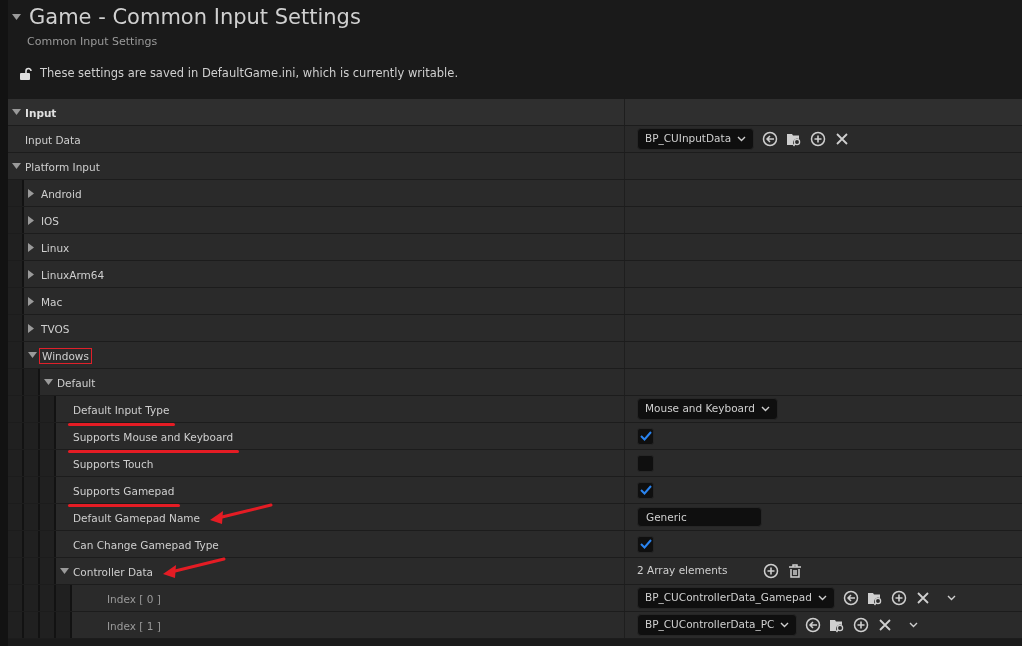 The image size is (1022, 646). Describe the element at coordinates (52, 302) in the screenshot. I see `property-label: Mac` at that location.